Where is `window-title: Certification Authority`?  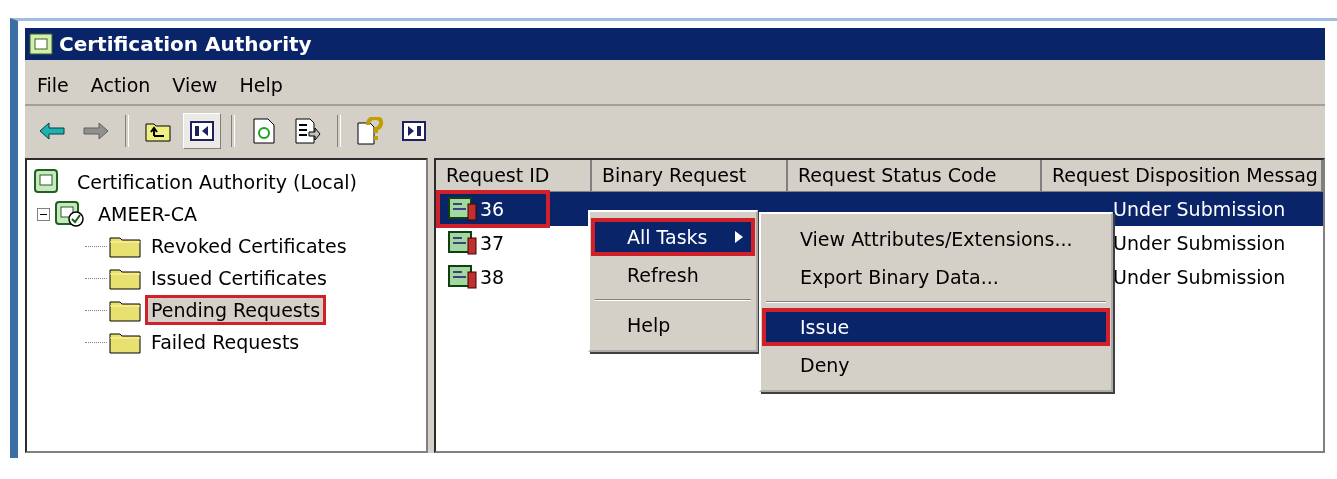
window-title: Certification Authority is located at coordinates (185, 44).